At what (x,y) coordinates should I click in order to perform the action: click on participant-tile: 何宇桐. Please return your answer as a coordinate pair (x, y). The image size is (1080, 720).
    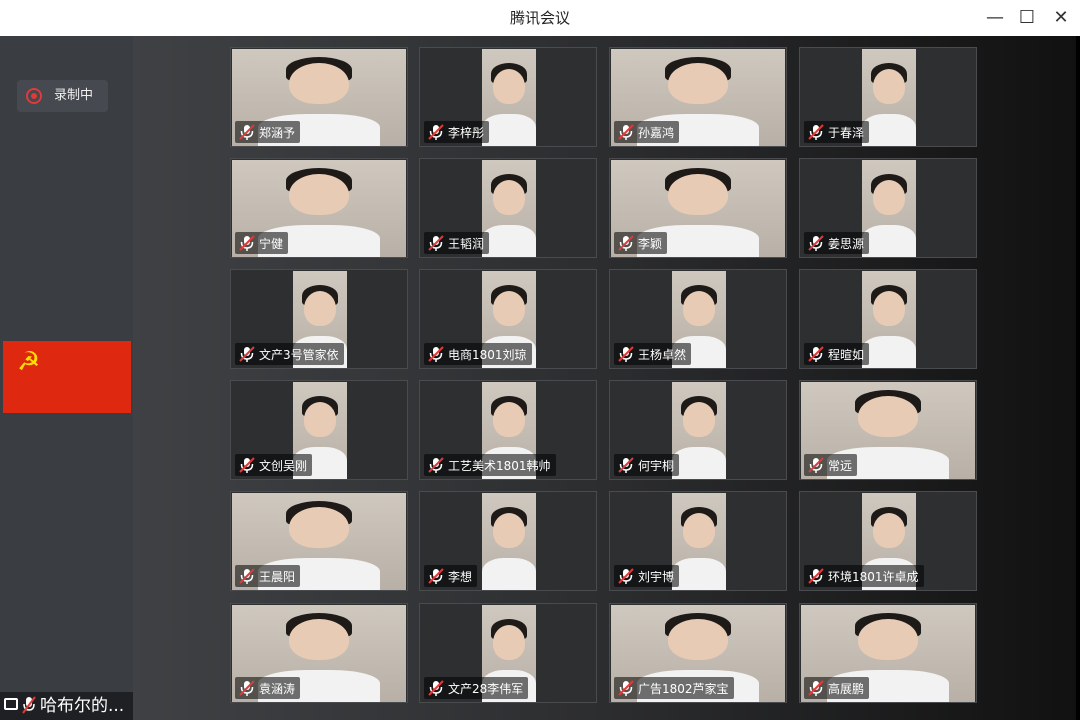
    Looking at the image, I should click on (698, 430).